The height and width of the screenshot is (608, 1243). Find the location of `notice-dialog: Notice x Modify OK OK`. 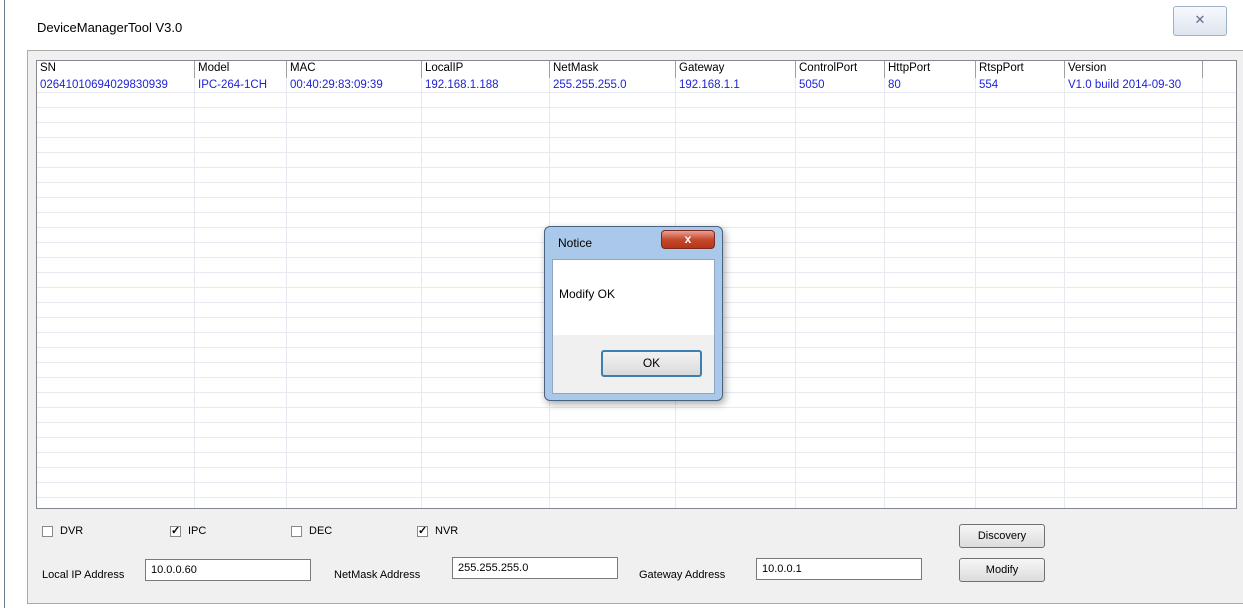

notice-dialog: Notice x Modify OK OK is located at coordinates (633, 313).